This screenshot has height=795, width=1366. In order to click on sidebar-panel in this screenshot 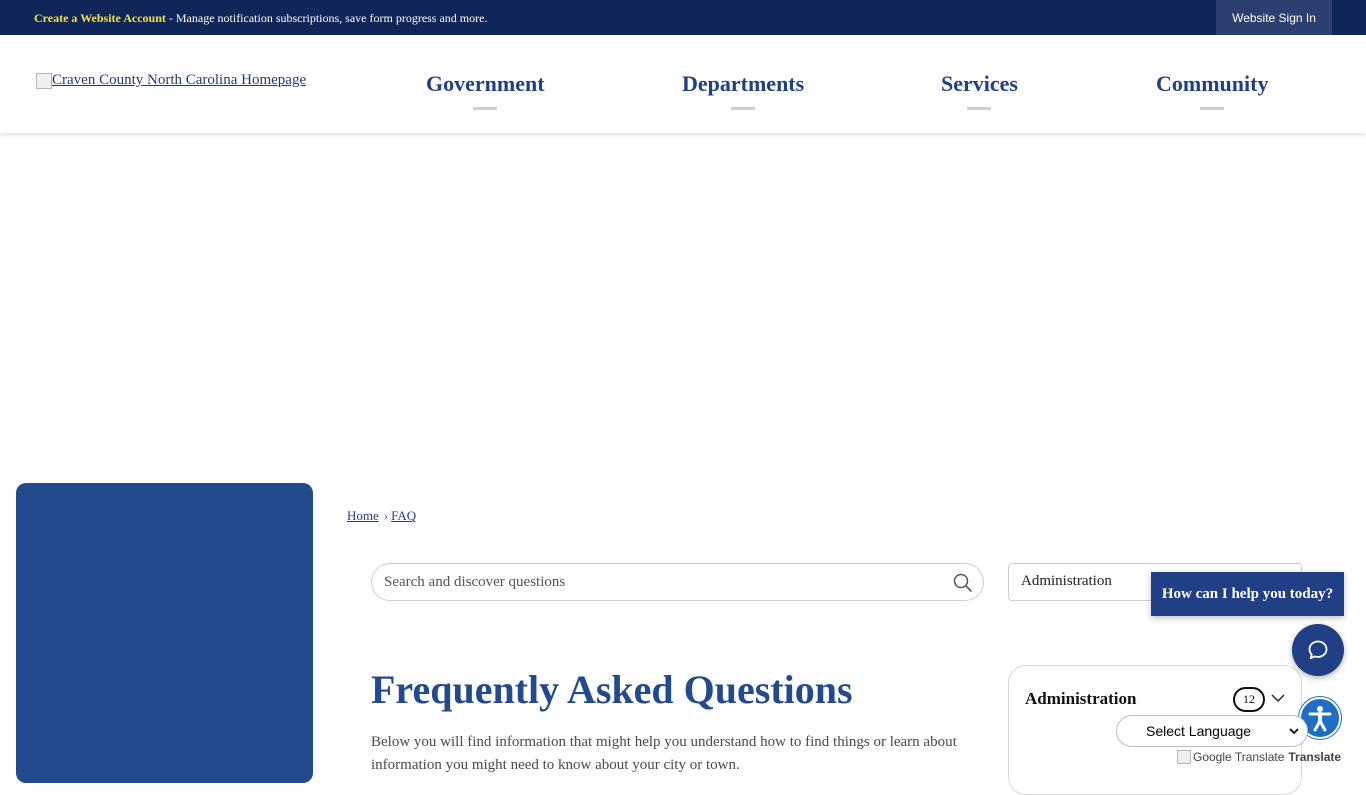, I will do `click(164, 633)`.